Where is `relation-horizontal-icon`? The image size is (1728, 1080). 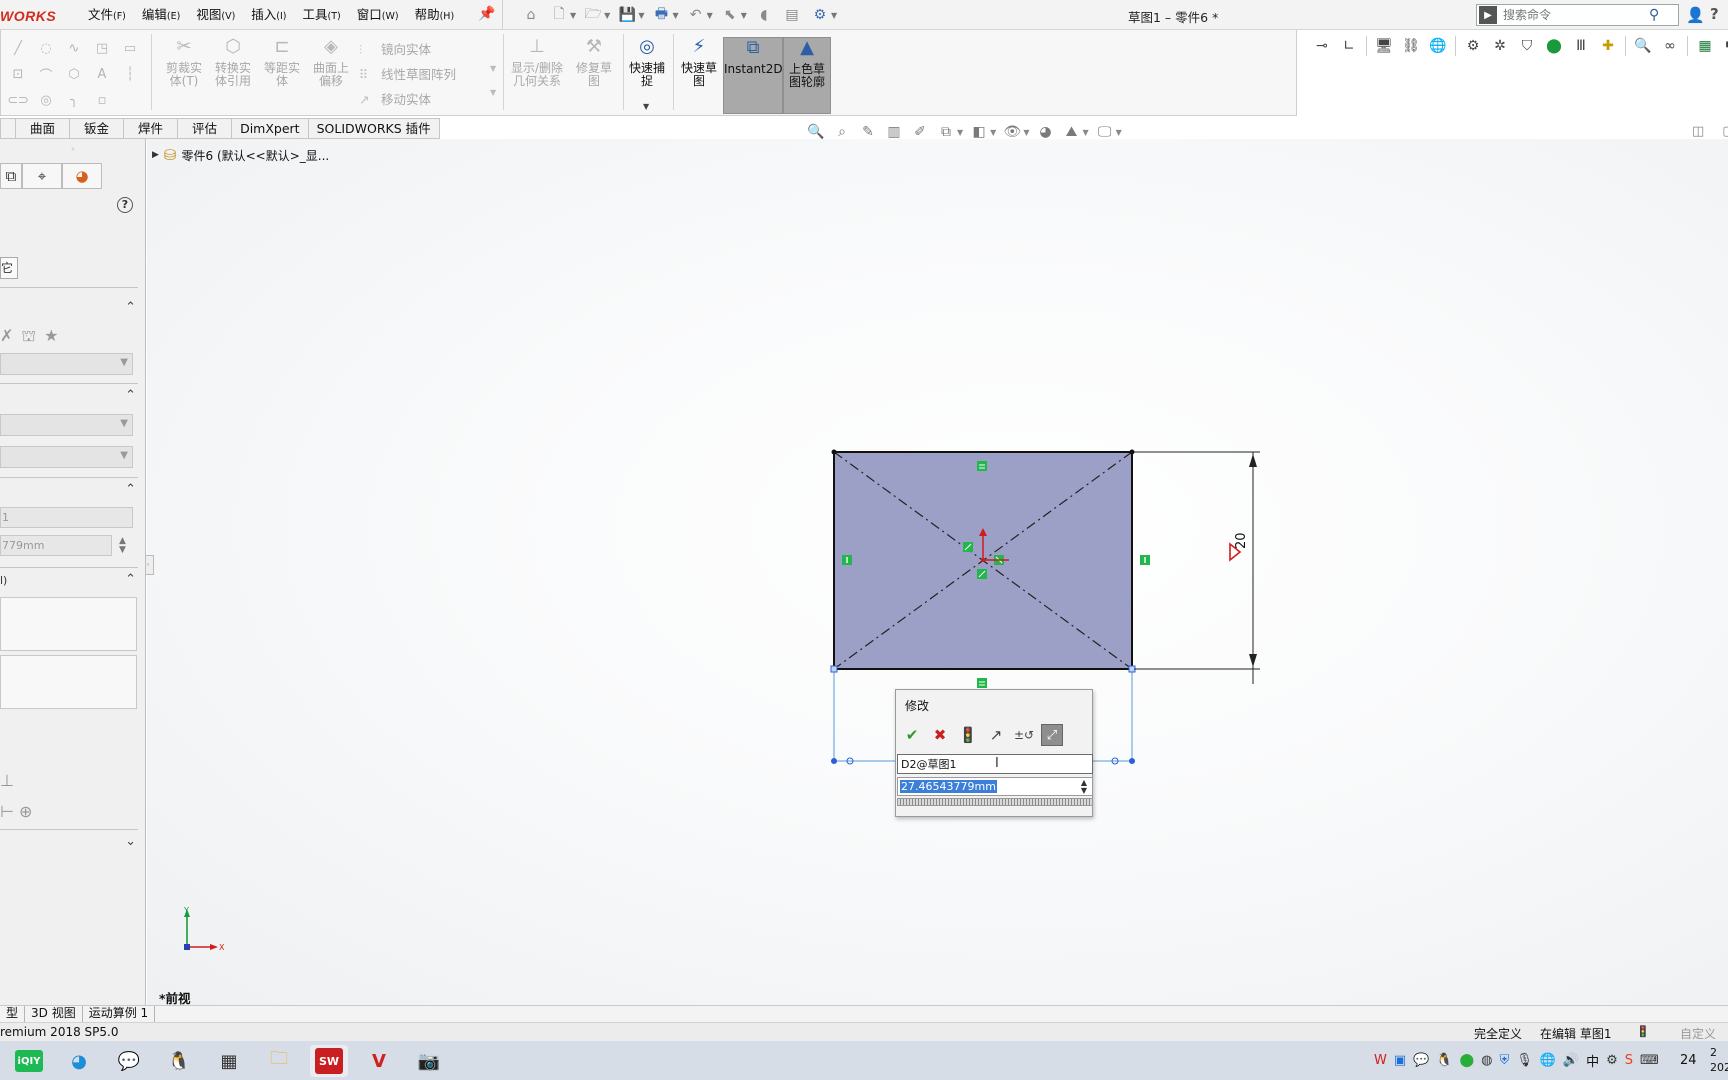 relation-horizontal-icon is located at coordinates (982, 683).